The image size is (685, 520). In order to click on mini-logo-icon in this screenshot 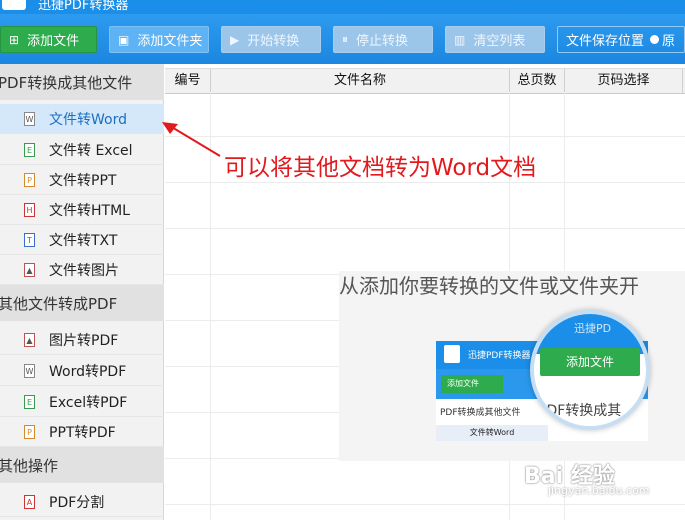, I will do `click(452, 354)`.